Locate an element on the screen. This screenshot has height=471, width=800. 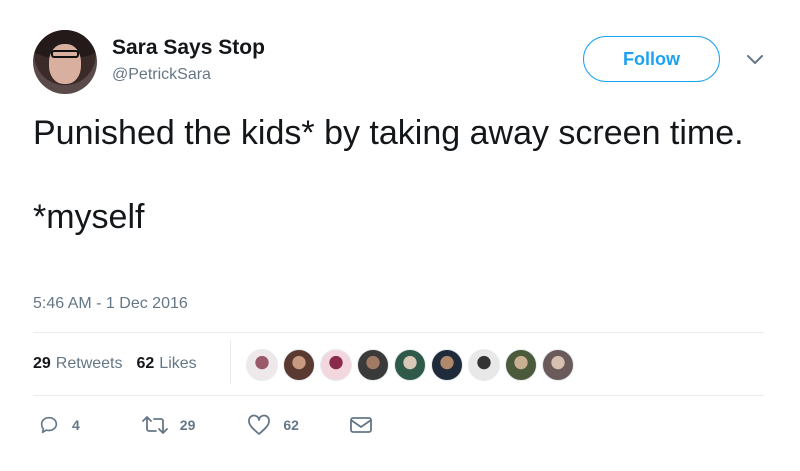
tweet-header: Sara Says Stop @PetrickSara Follow is located at coordinates (403, 63).